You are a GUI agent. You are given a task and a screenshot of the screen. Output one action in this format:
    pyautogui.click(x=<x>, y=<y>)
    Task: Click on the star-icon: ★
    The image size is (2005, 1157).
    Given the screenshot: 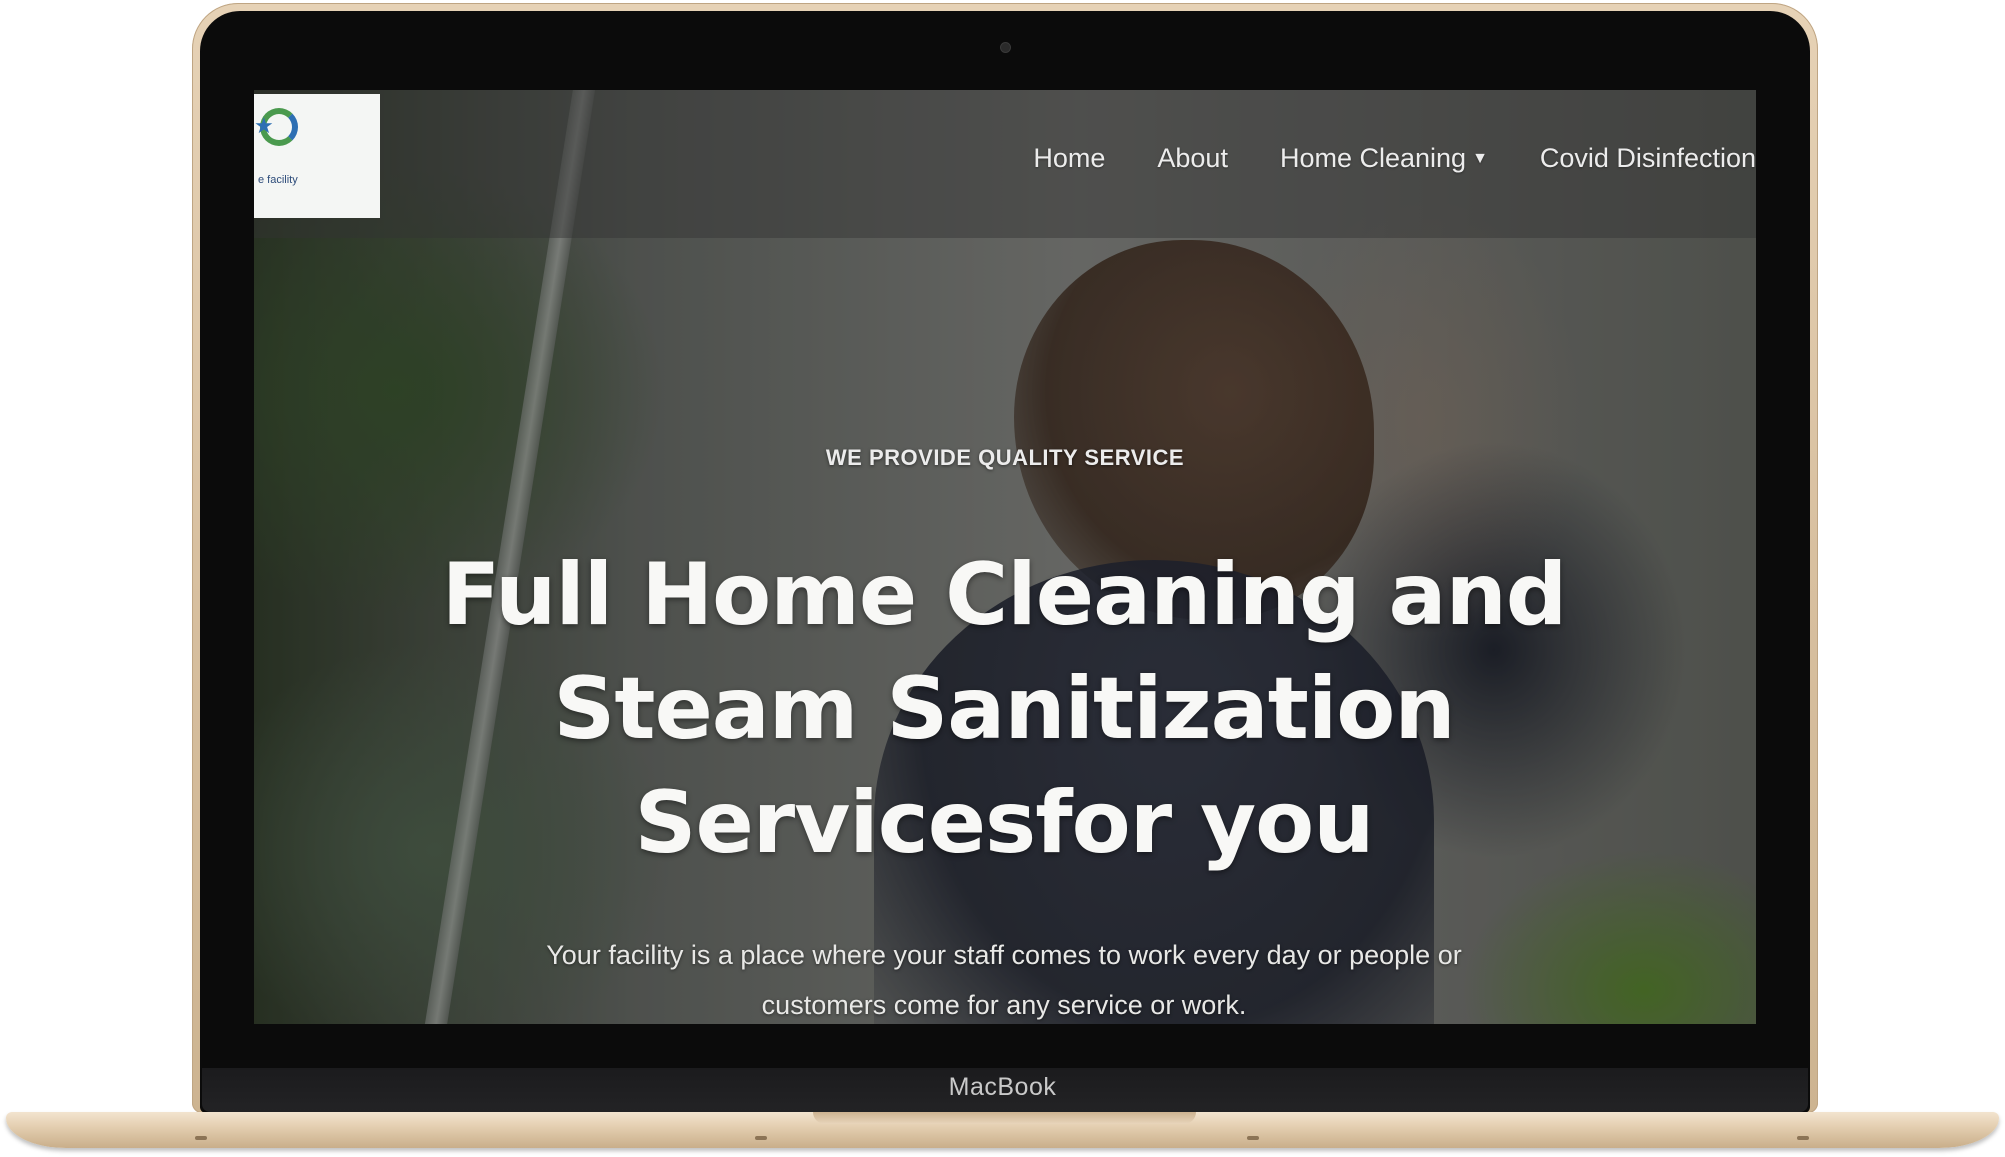 What is the action you would take?
    pyautogui.click(x=264, y=126)
    